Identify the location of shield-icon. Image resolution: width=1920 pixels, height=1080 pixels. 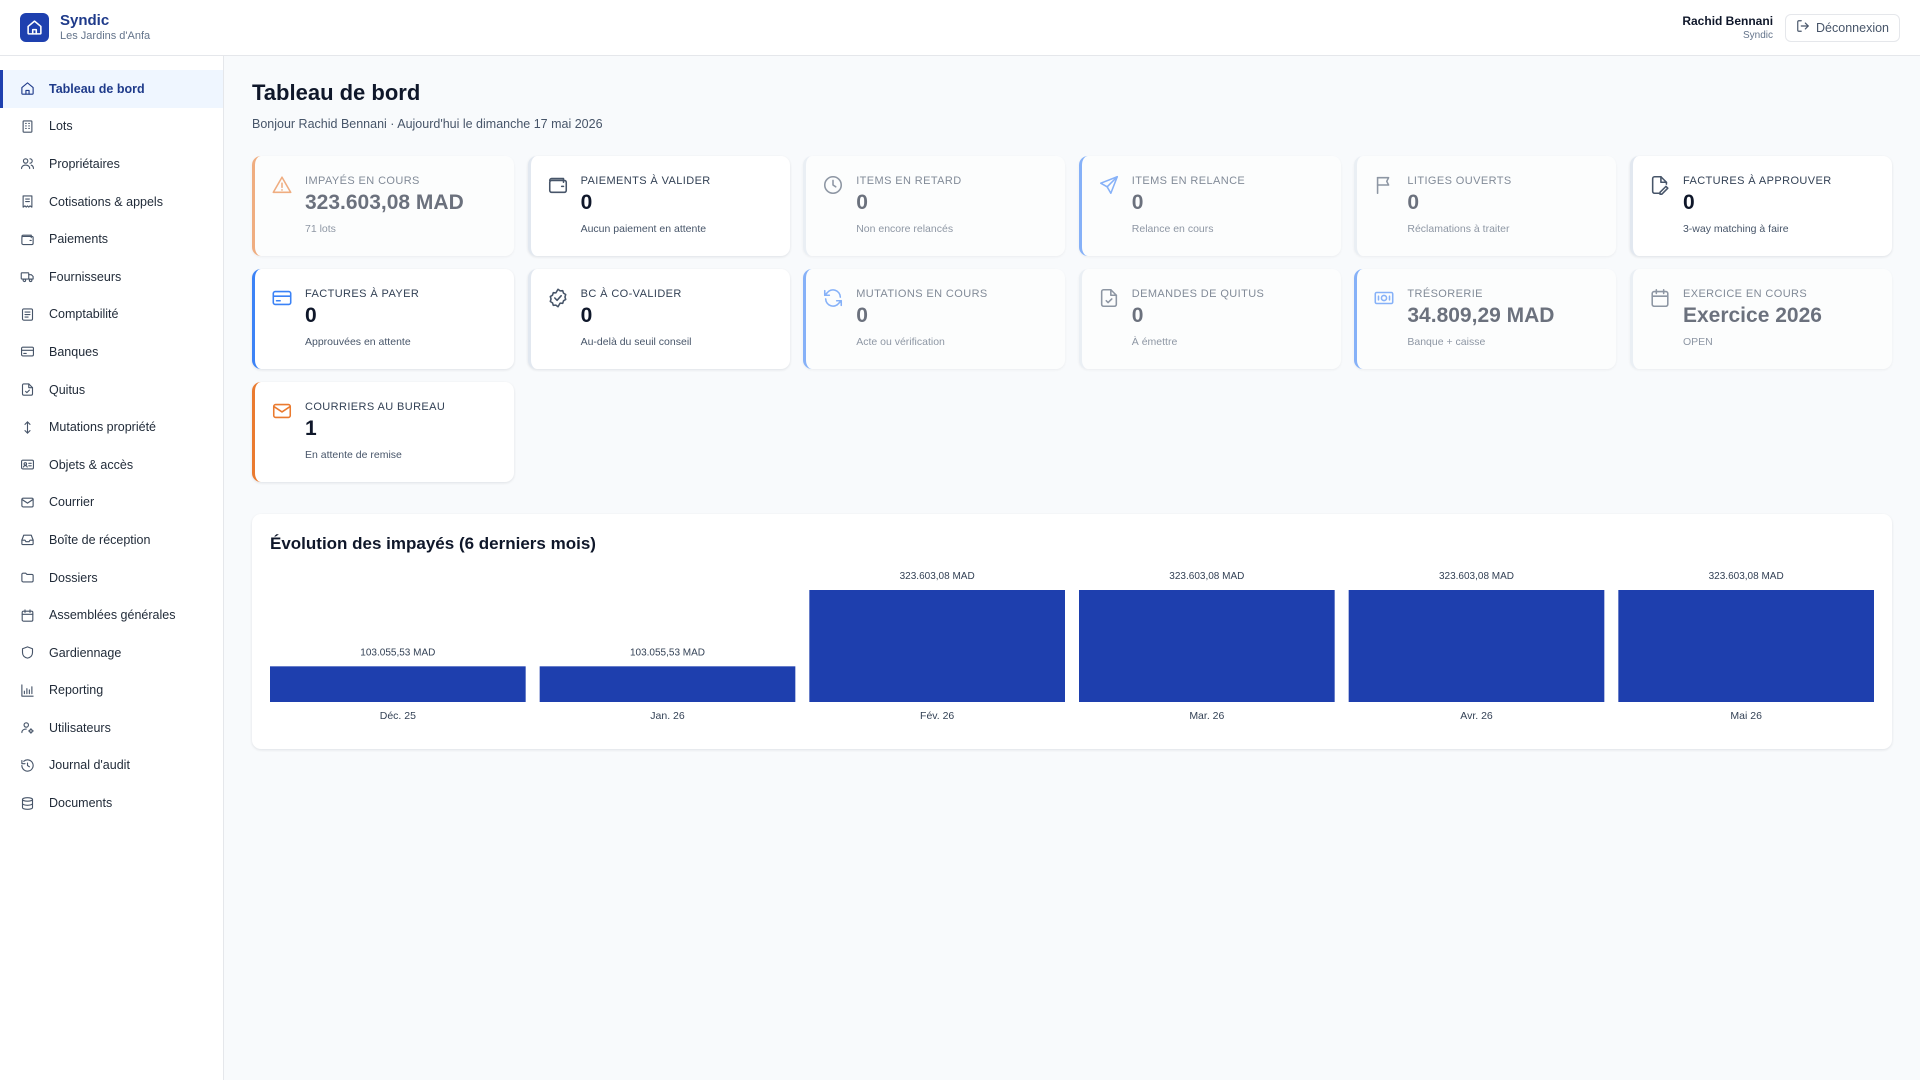
(27, 652).